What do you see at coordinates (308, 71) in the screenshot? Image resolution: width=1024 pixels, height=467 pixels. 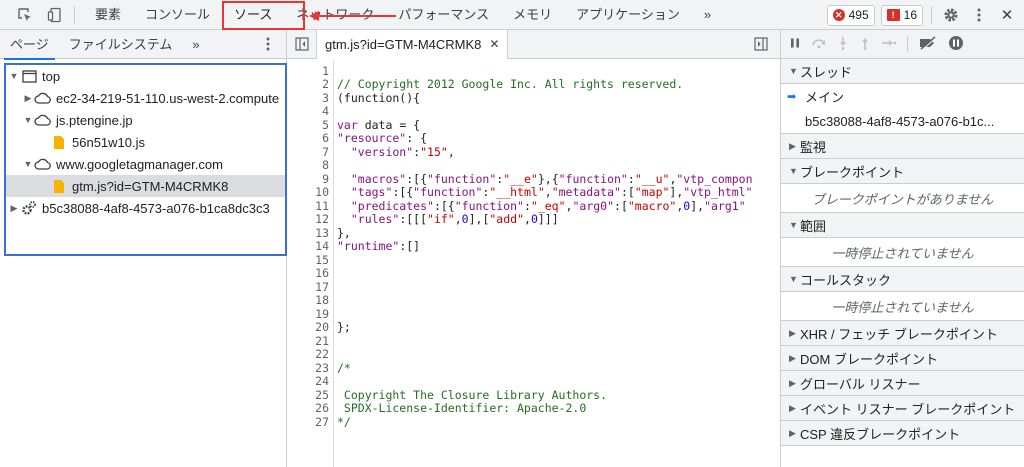 I see `line-number: 1` at bounding box center [308, 71].